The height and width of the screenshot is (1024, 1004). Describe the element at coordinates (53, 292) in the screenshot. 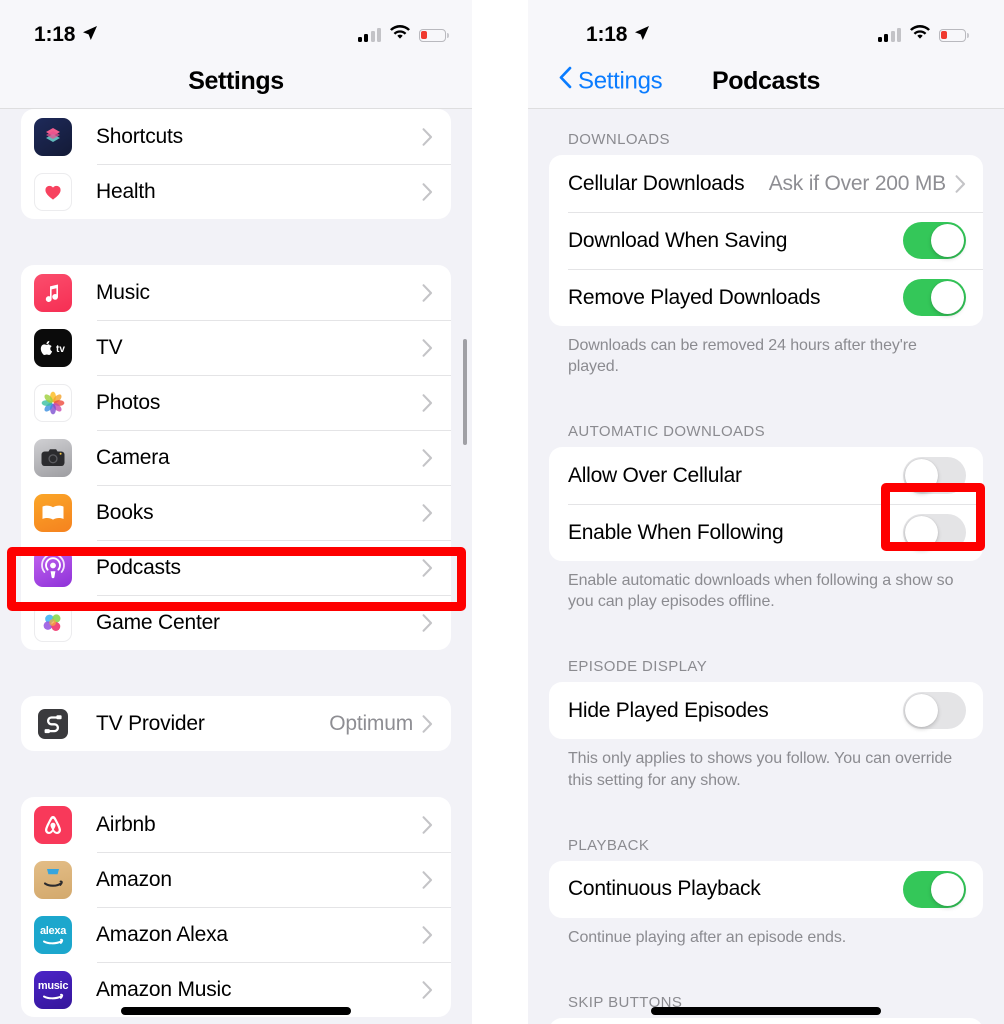

I see `music-app-icon` at that location.